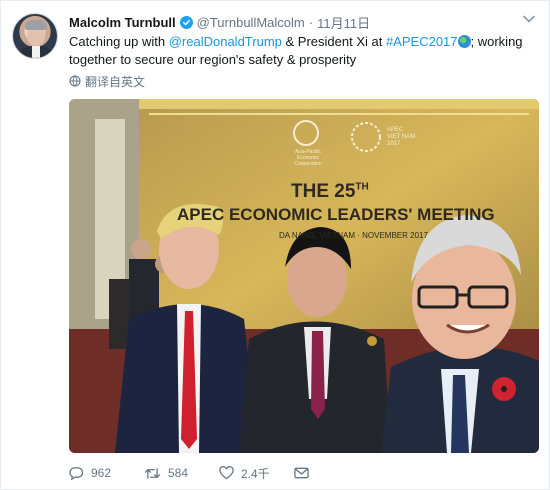 This screenshot has height=490, width=550. I want to click on reply-count: 962, so click(101, 473).